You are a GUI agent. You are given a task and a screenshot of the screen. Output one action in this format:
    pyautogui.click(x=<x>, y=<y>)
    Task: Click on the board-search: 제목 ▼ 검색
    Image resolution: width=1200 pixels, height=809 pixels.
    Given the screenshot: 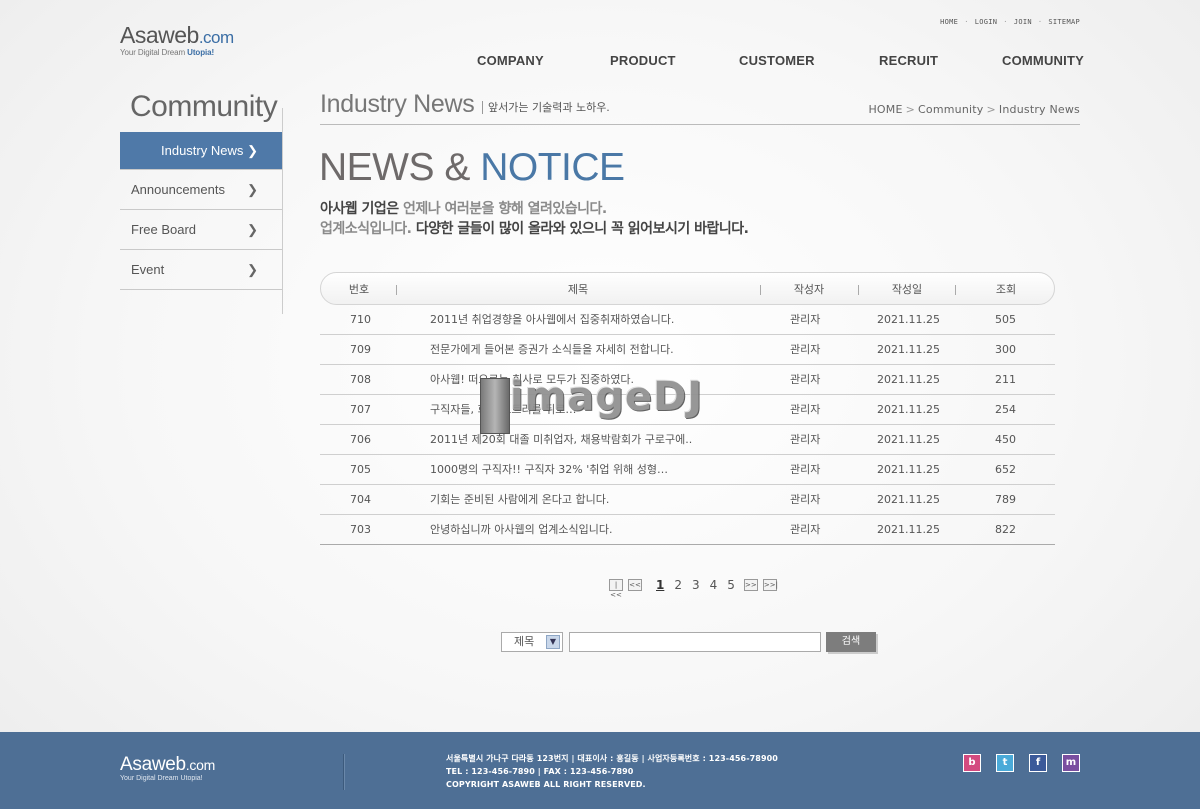 What is the action you would take?
    pyautogui.click(x=688, y=642)
    